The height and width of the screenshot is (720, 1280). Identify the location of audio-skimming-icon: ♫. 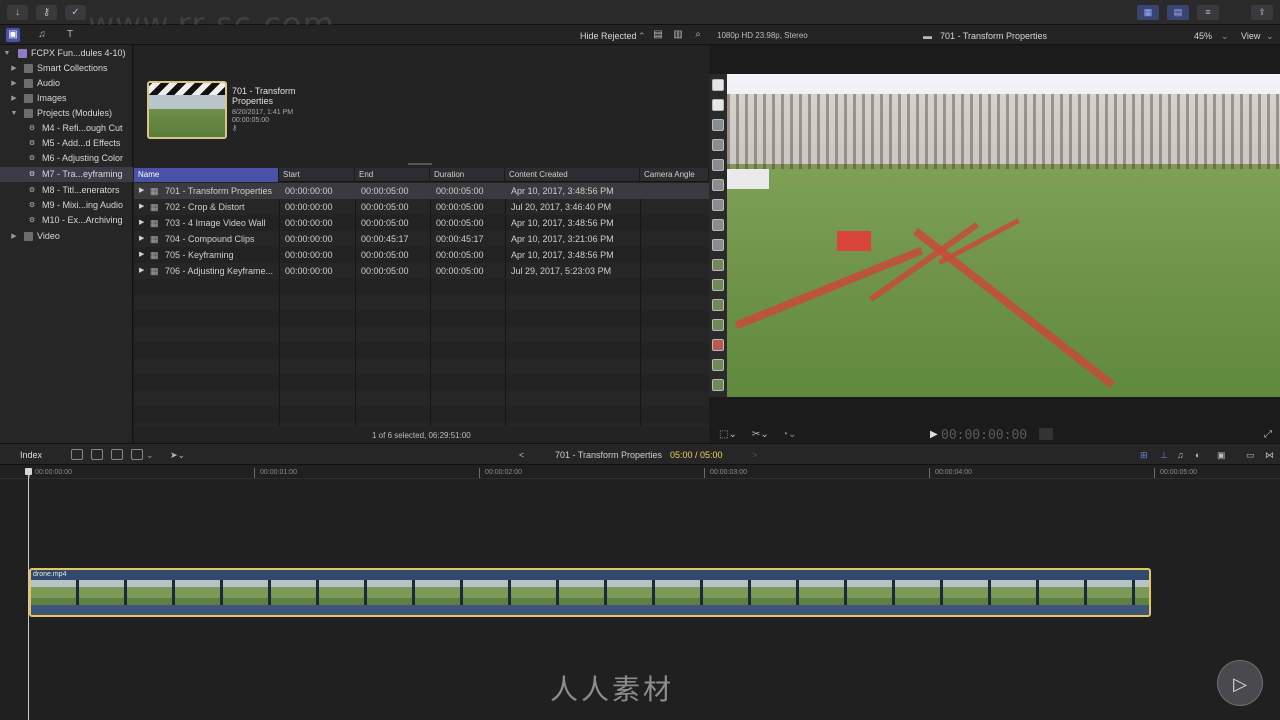
(1180, 455).